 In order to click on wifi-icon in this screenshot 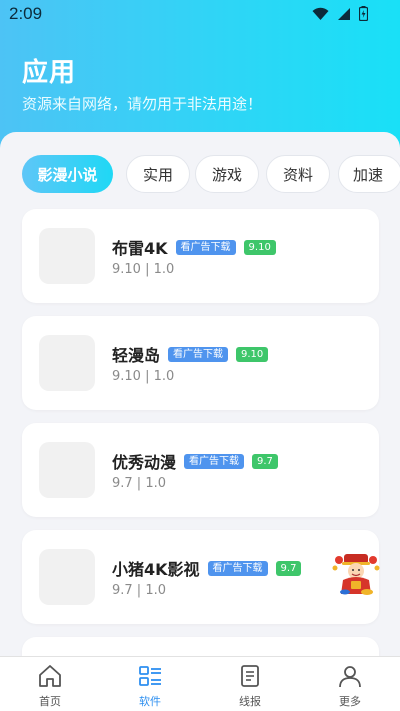, I will do `click(320, 14)`.